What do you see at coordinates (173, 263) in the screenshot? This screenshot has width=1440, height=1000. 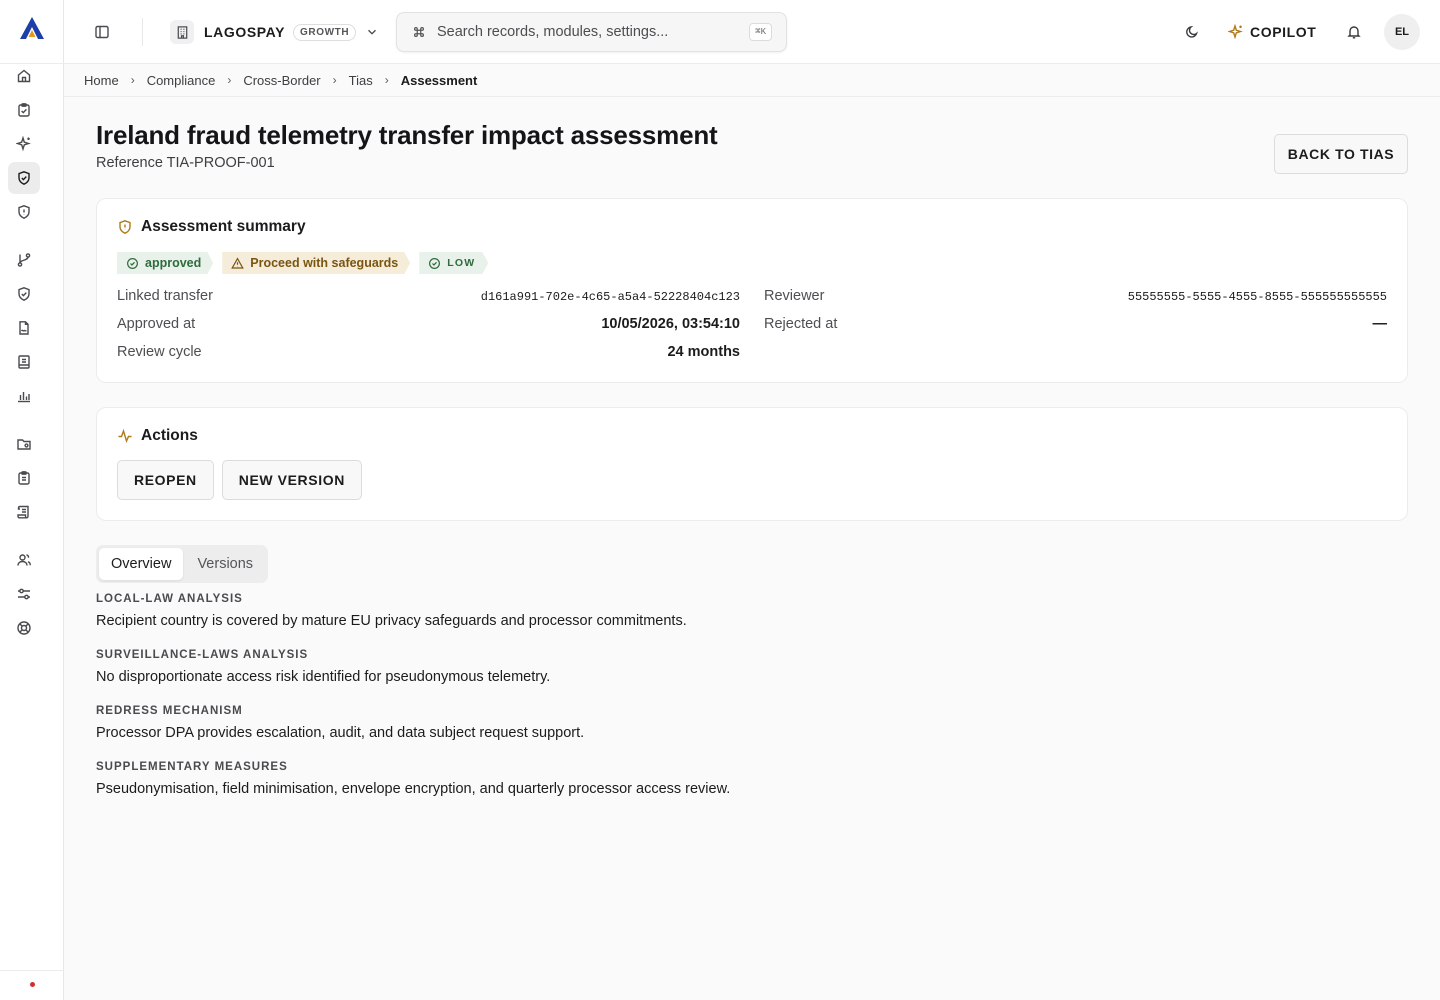 I see `status-badge-label: approved` at bounding box center [173, 263].